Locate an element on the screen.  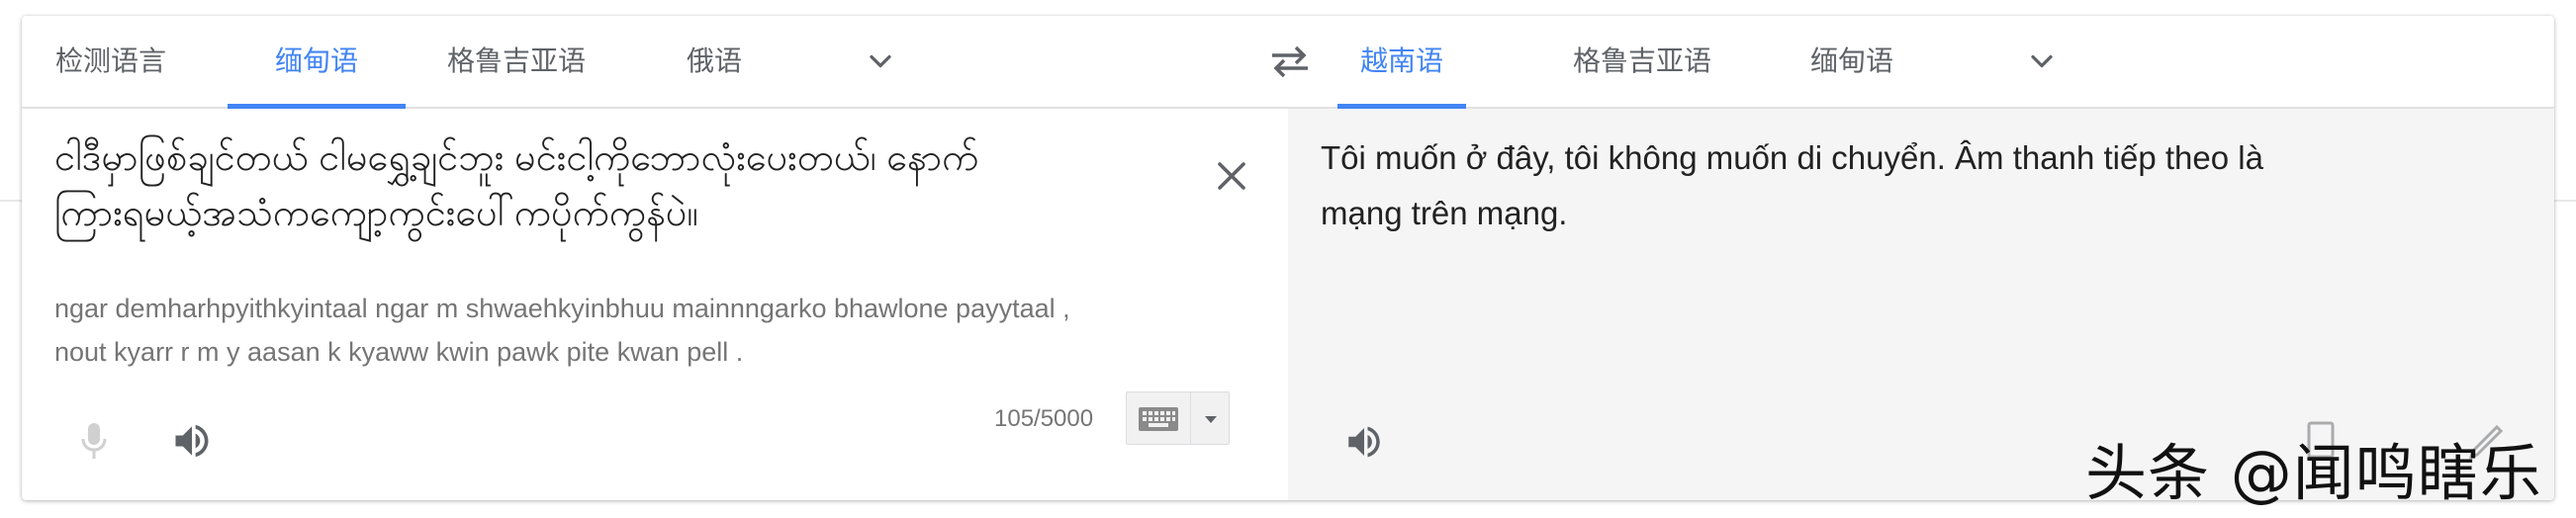
tab-target-burmese: 缅甸语 is located at coordinates (1852, 61).